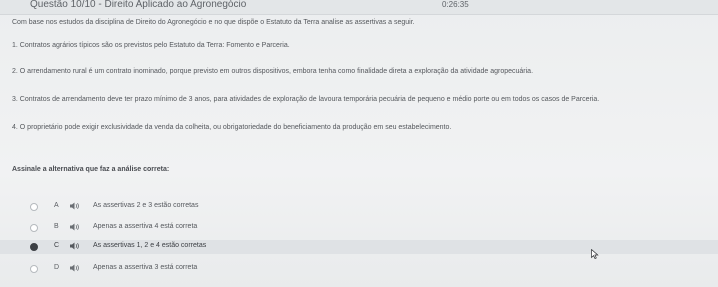 This screenshot has width=718, height=287. What do you see at coordinates (359, 207) in the screenshot?
I see `answer-option-a: A As assertivas 2 e 3 estão corretas` at bounding box center [359, 207].